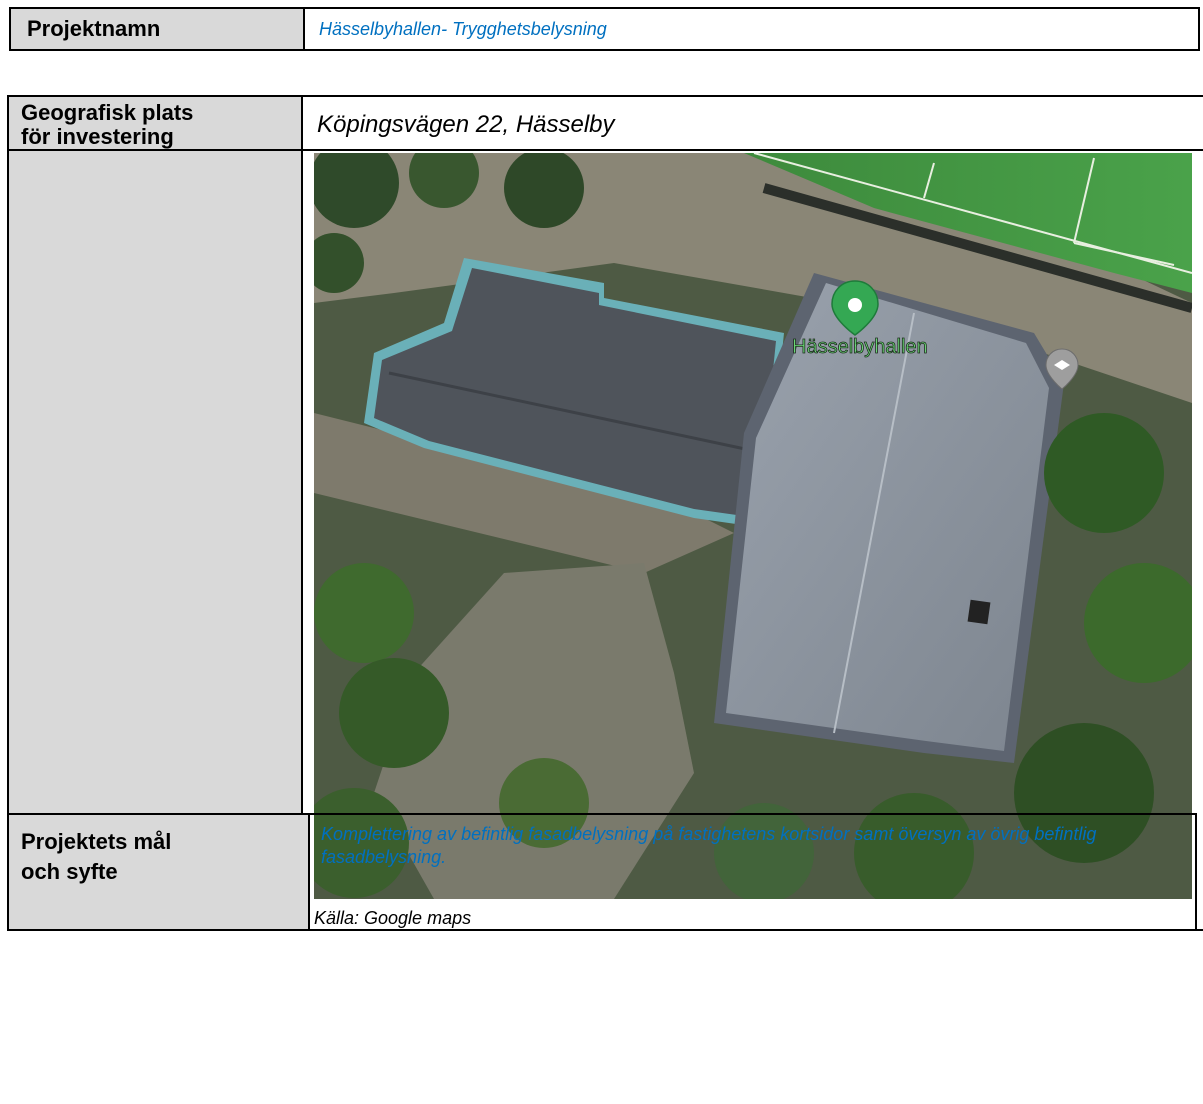 This screenshot has width=1203, height=1104. What do you see at coordinates (979, 612) in the screenshot?
I see `roof-vent` at bounding box center [979, 612].